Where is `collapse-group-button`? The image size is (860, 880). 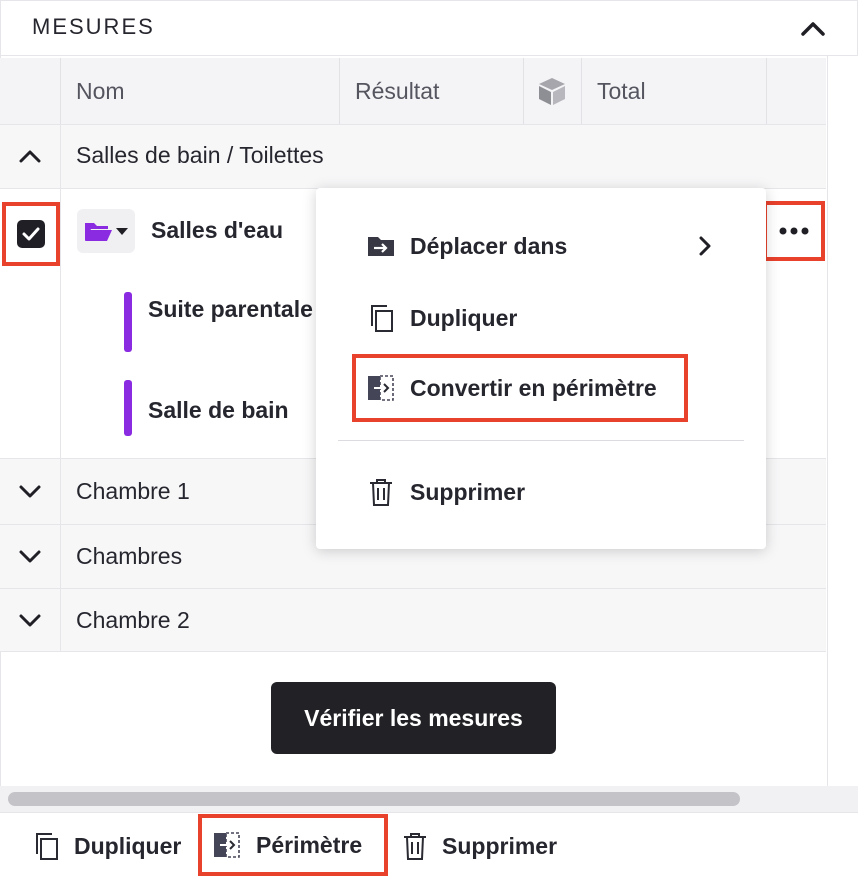
collapse-group-button is located at coordinates (30, 156).